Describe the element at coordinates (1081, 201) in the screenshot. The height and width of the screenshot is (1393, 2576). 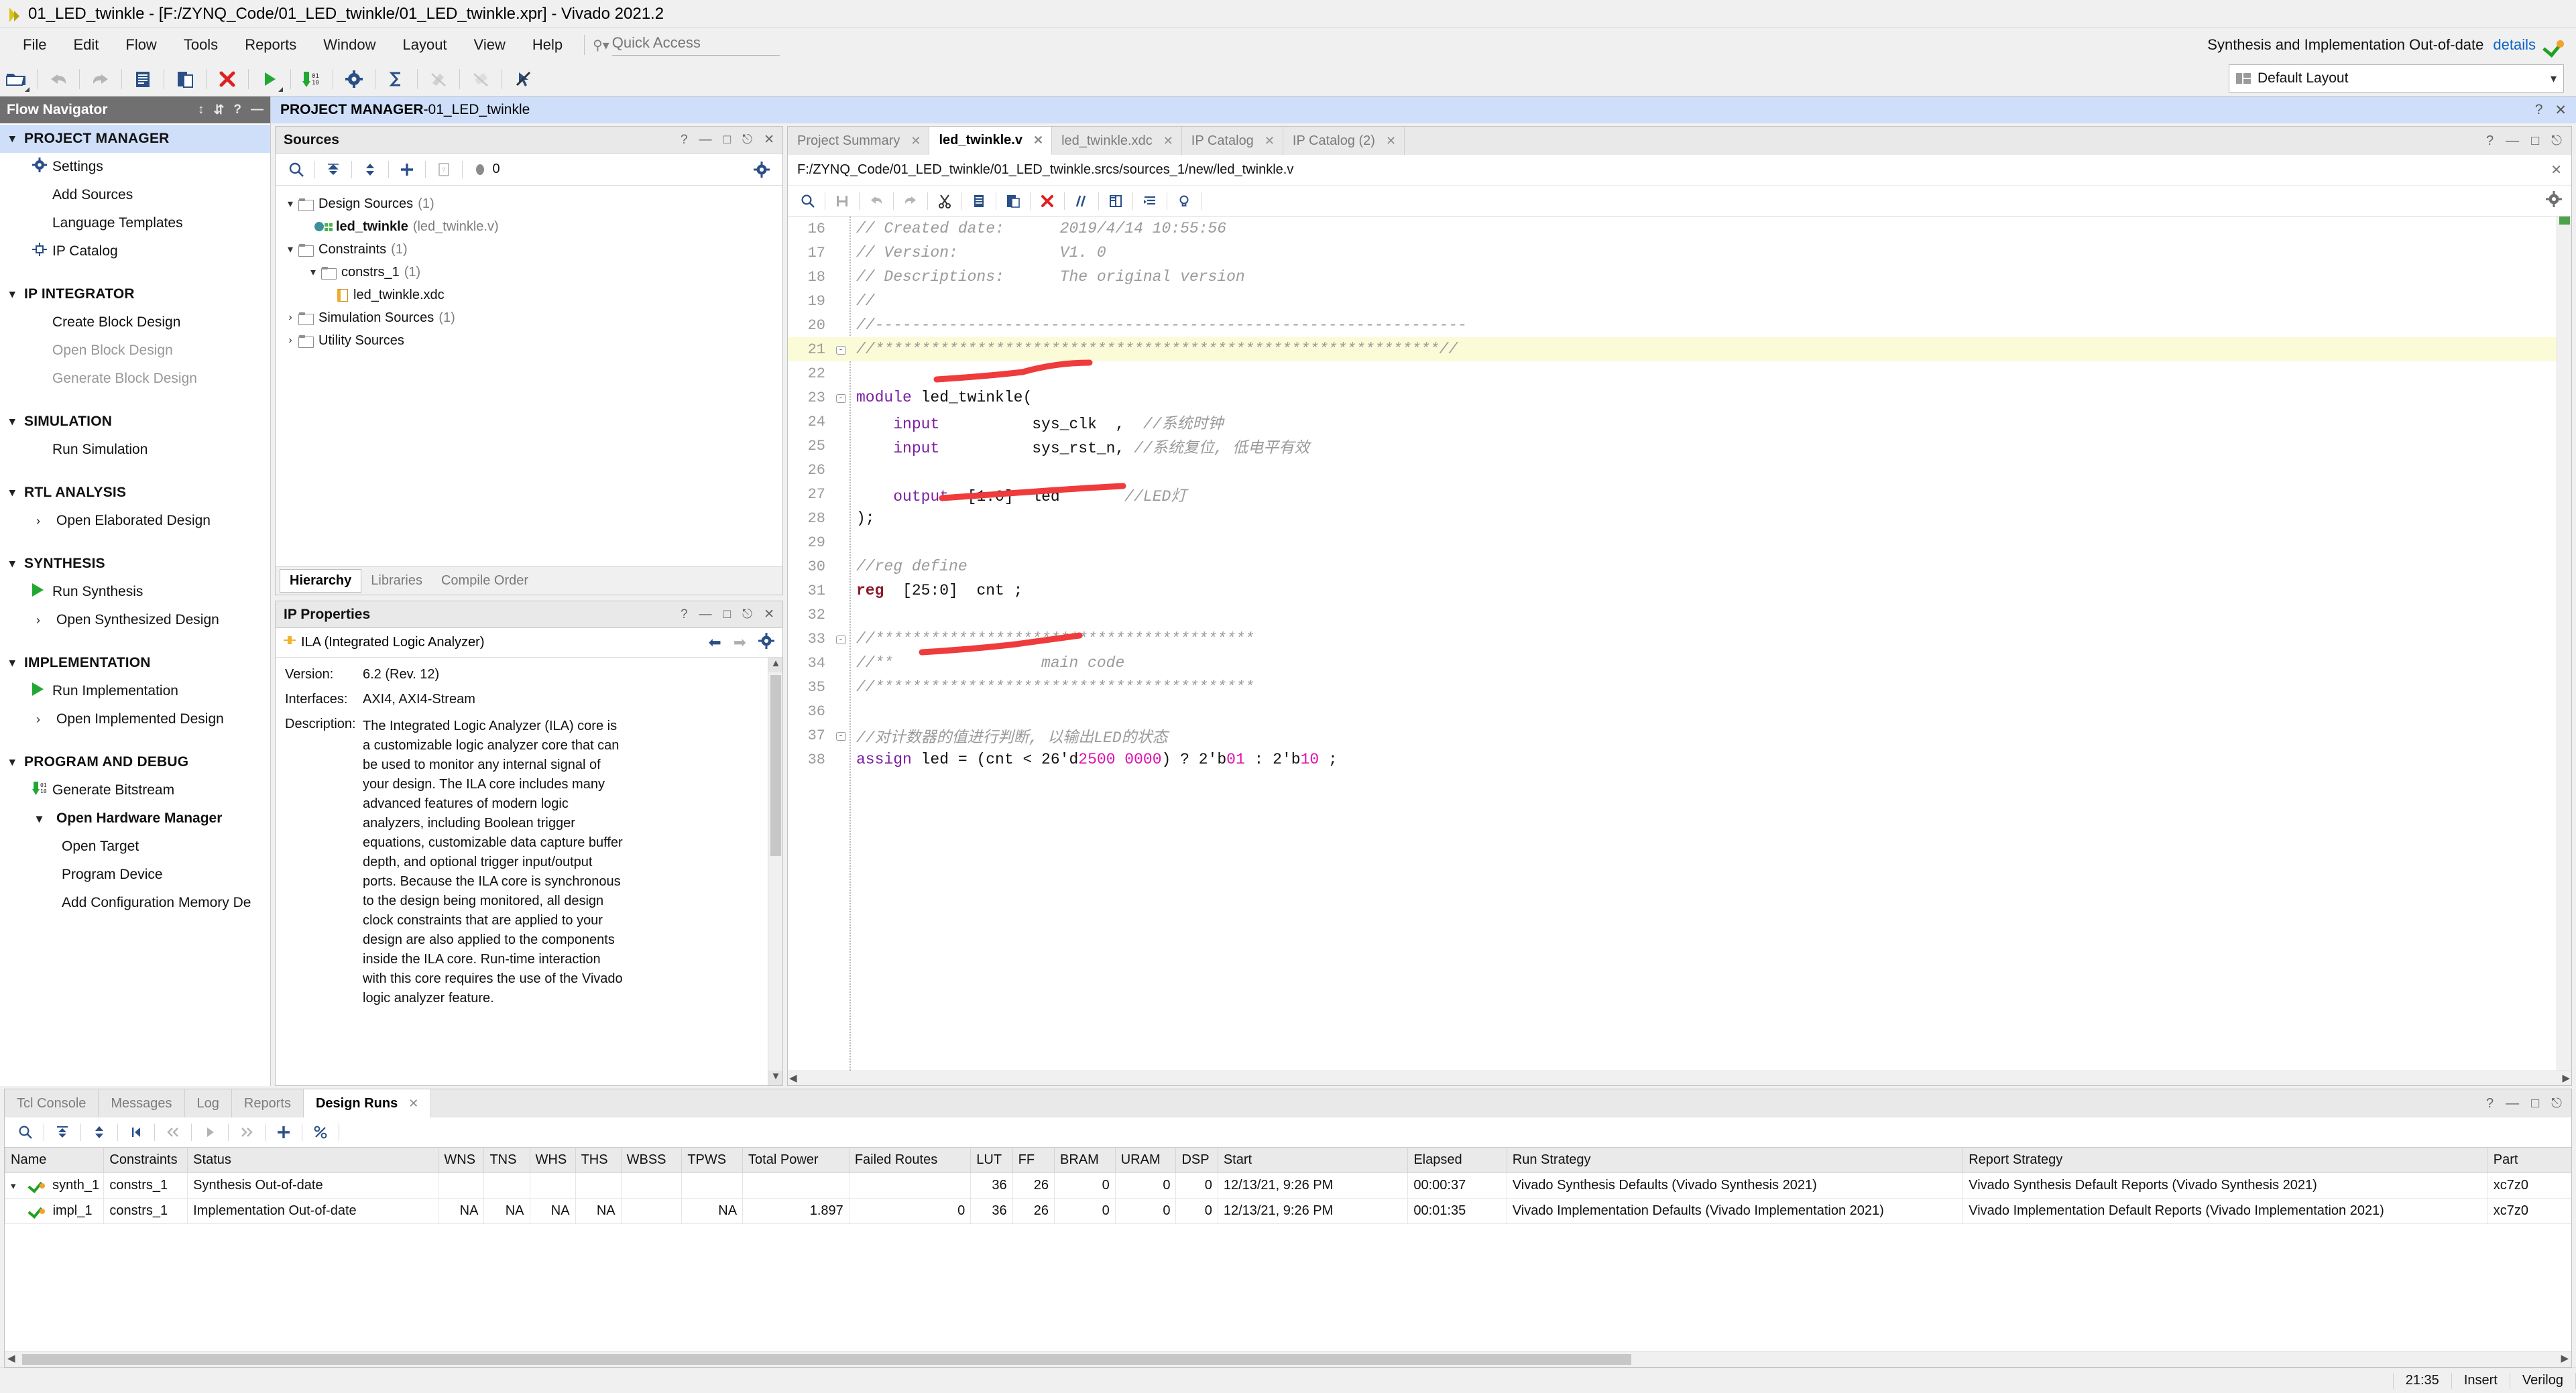
I see `toggle-comment-icon` at that location.